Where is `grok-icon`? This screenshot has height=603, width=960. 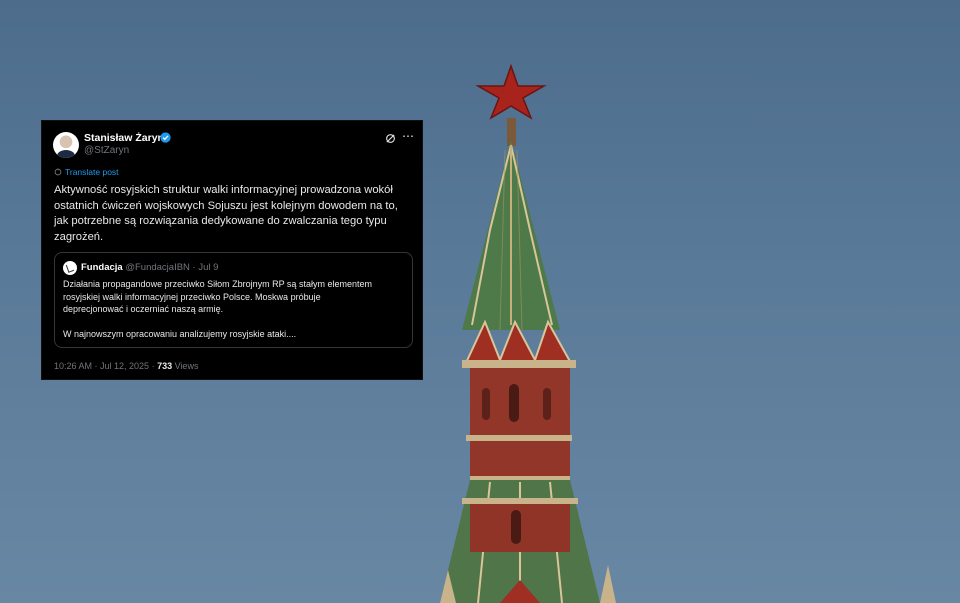 grok-icon is located at coordinates (390, 138).